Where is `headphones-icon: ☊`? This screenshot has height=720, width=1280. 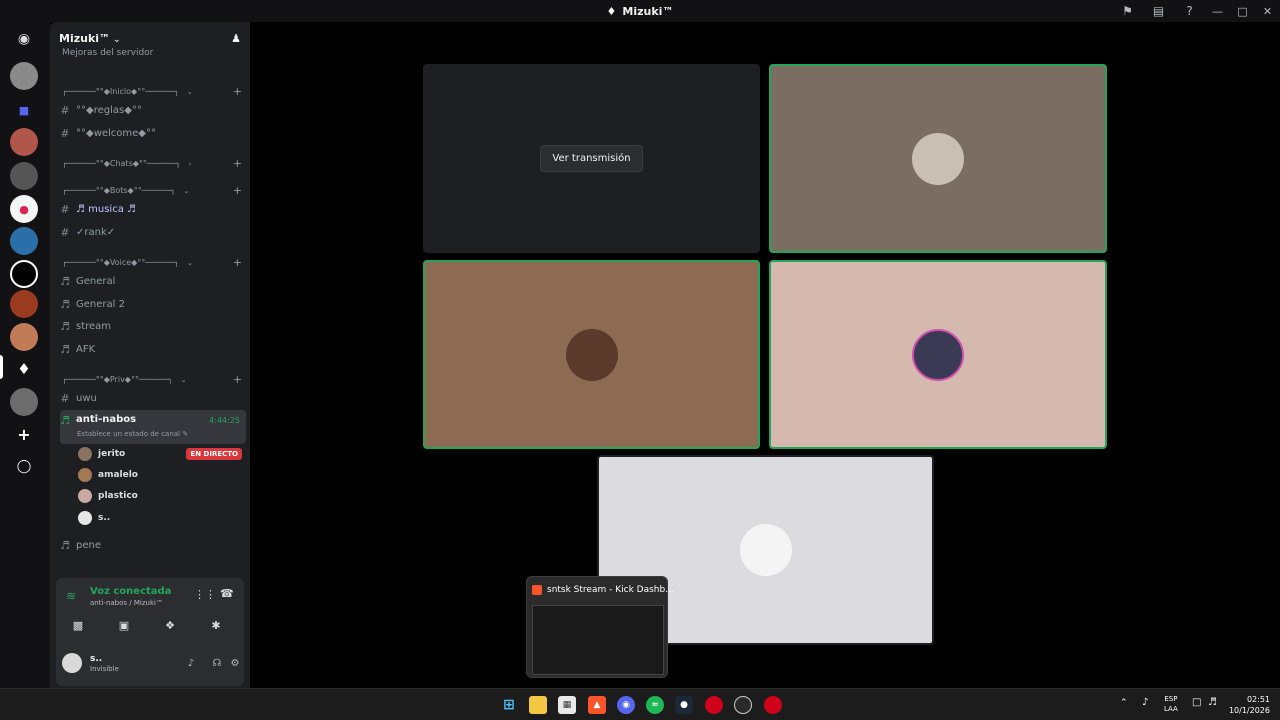
headphones-icon: ☊ is located at coordinates (217, 663).